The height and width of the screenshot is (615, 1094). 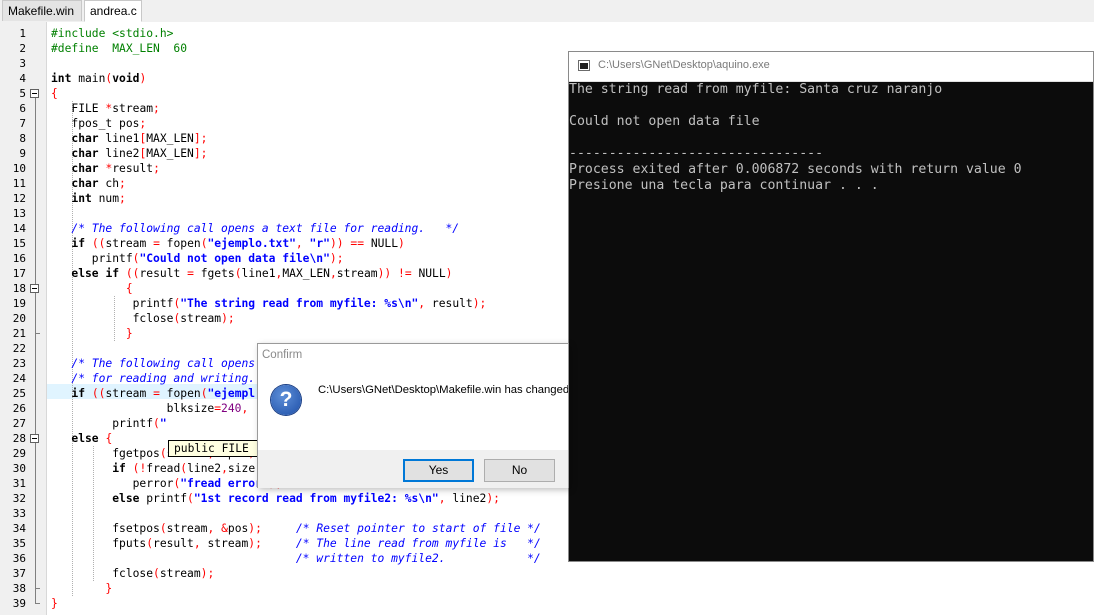 What do you see at coordinates (98, 78) in the screenshot?
I see `code-line: int main(void)` at bounding box center [98, 78].